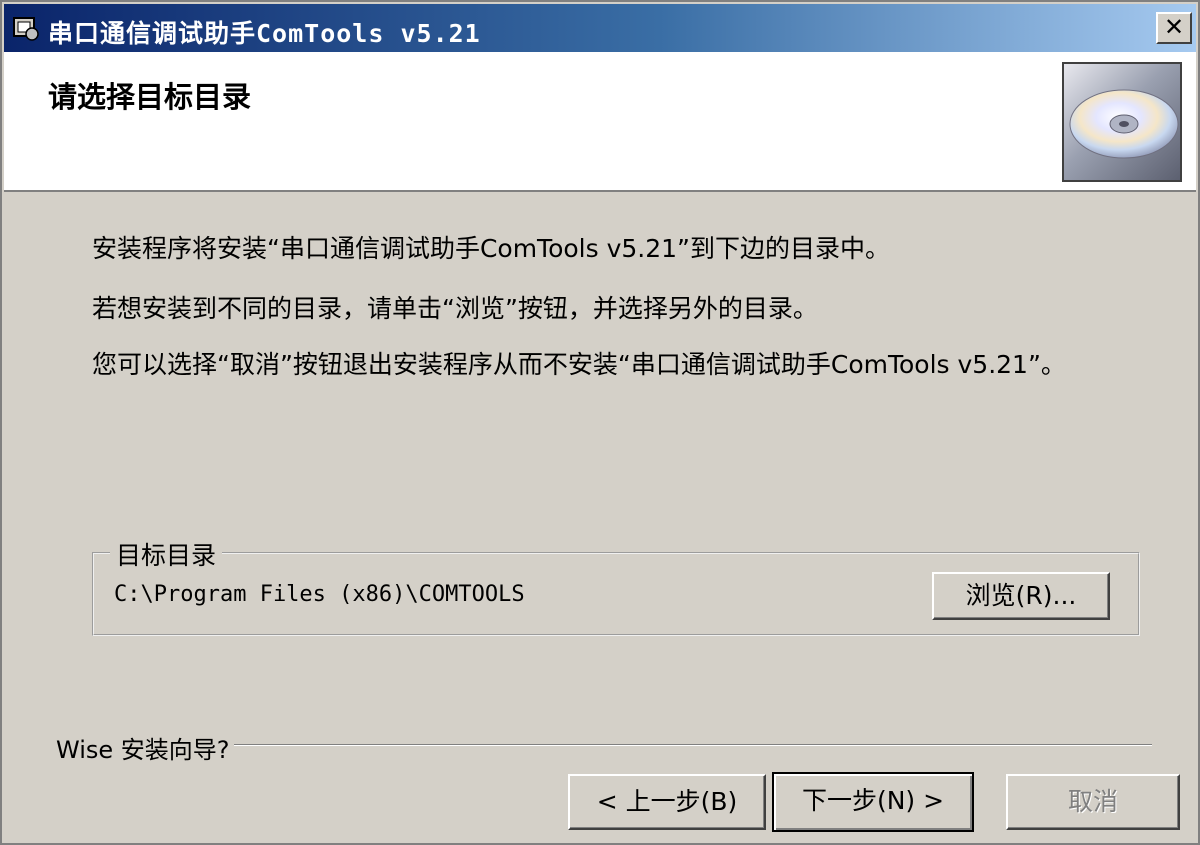 This screenshot has height=845, width=1200. What do you see at coordinates (145, 747) in the screenshot?
I see `wizard-label: Wise 安装向导?` at bounding box center [145, 747].